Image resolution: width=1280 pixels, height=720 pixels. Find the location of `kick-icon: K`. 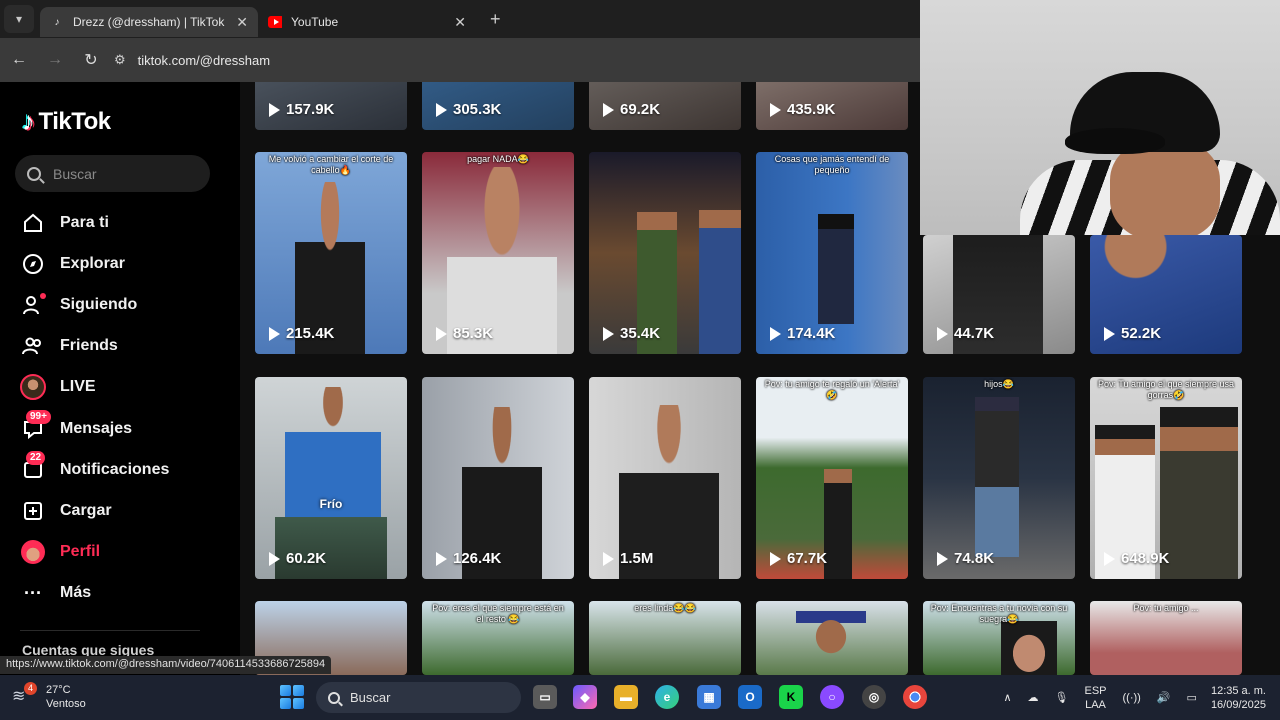

kick-icon: K is located at coordinates (791, 697).